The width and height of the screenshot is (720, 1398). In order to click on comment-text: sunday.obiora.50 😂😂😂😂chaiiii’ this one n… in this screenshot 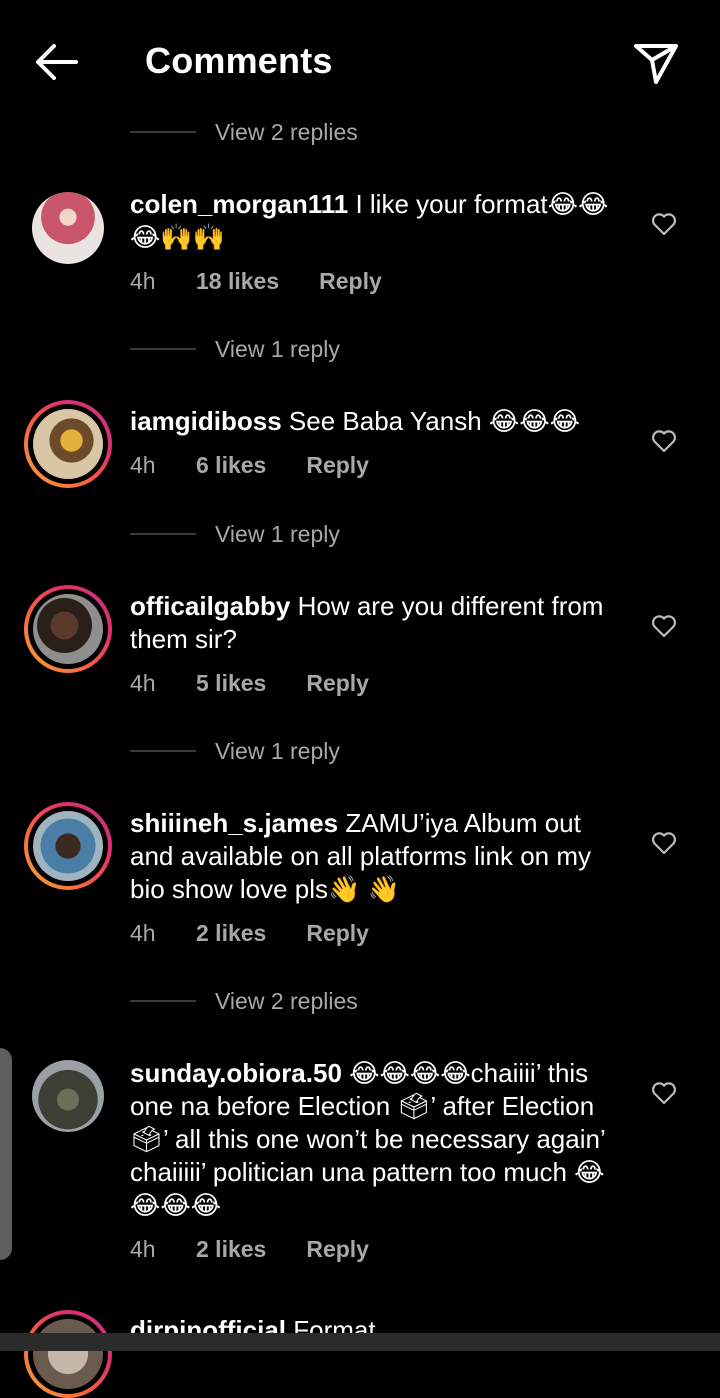, I will do `click(370, 1139)`.